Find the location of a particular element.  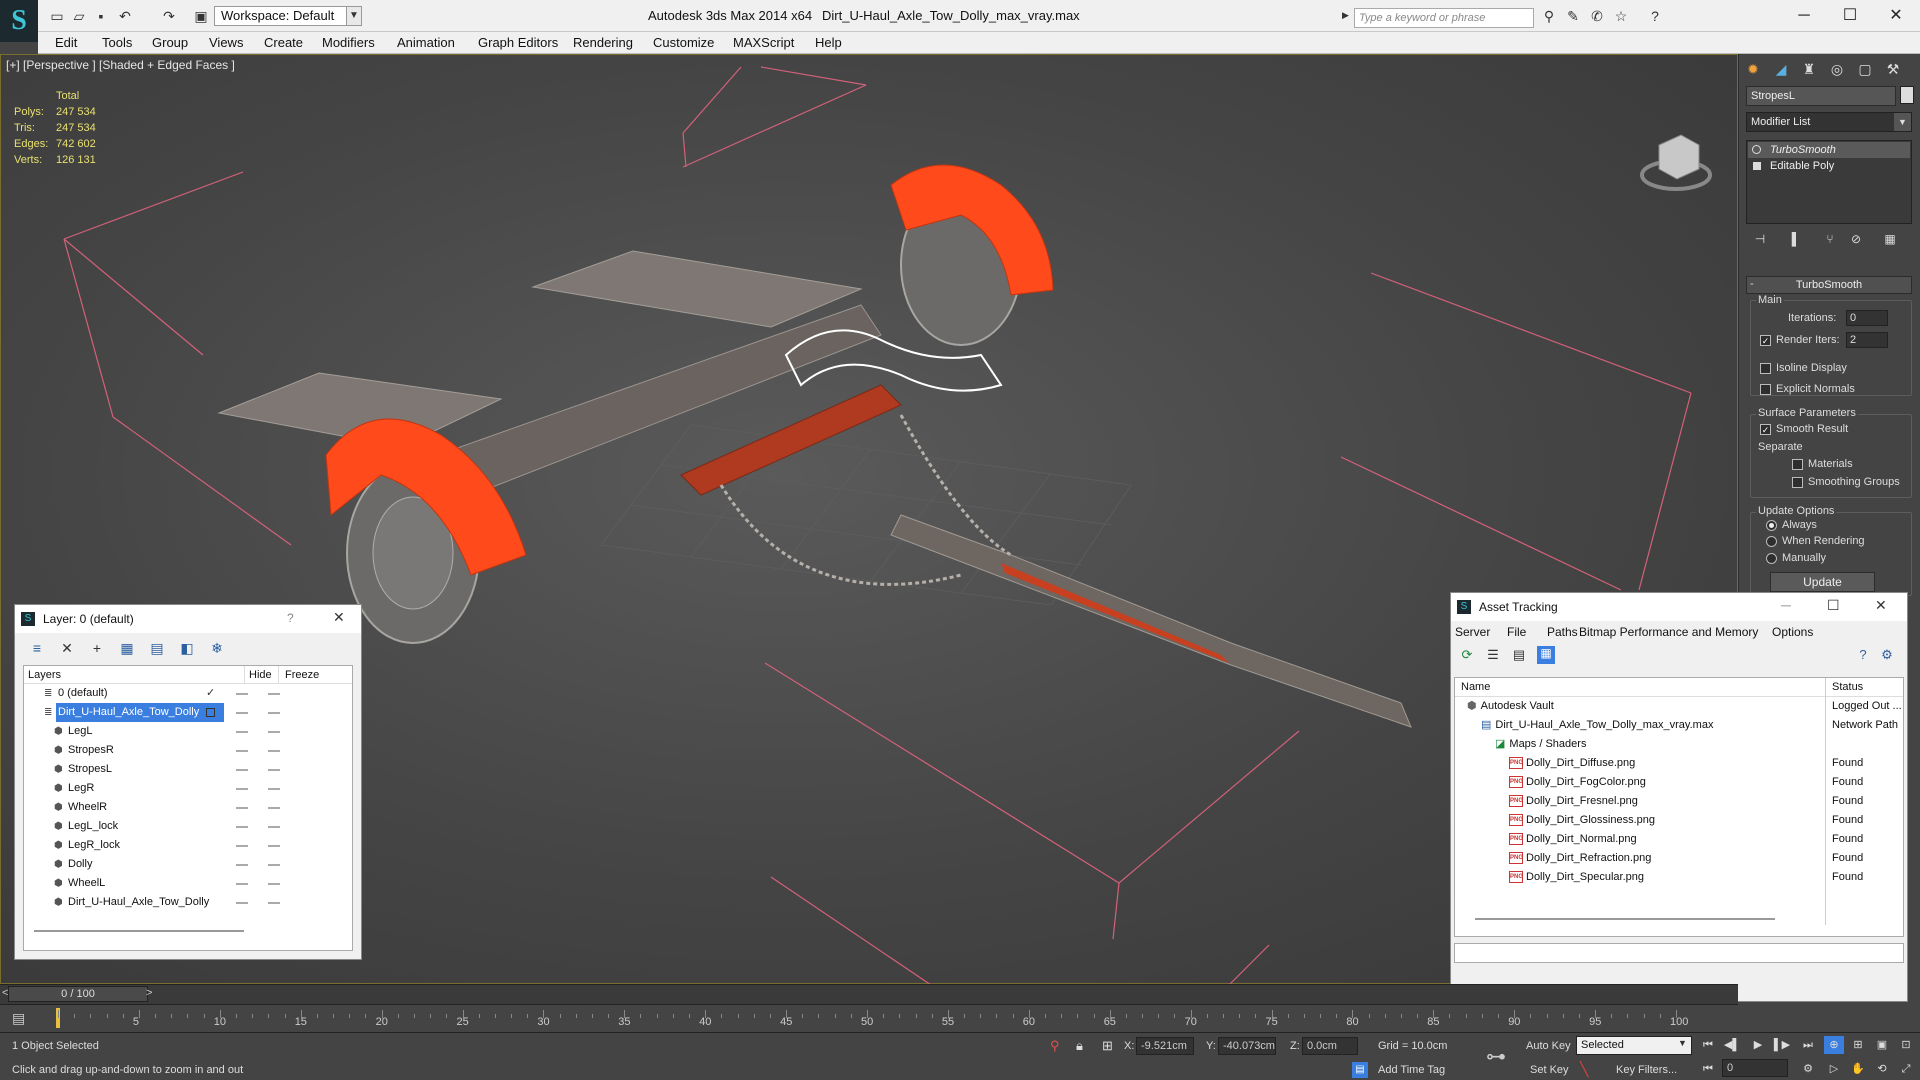

menu-modifiers: Modifiers is located at coordinates (348, 42).